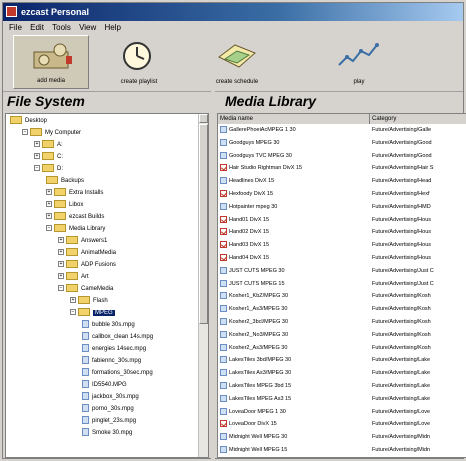 This screenshot has width=466, height=461. What do you see at coordinates (109, 421) in the screenshot?
I see `tree-item: pinglet_23s.mpg` at bounding box center [109, 421].